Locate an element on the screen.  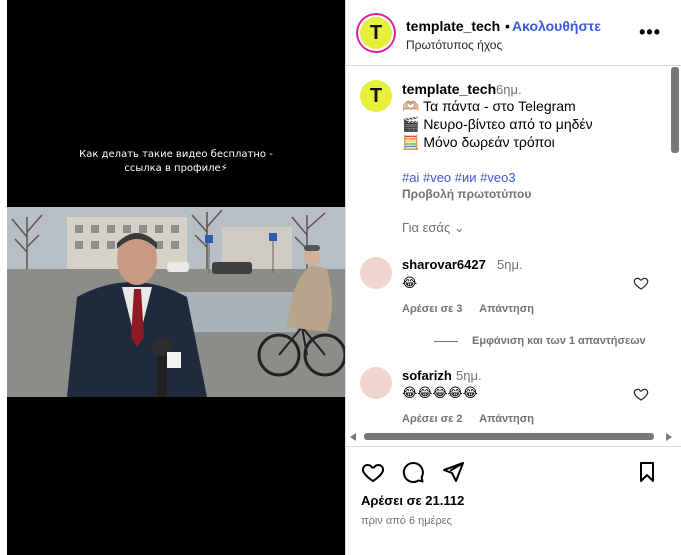
overlay-line-1: Как делать такие видео бесплатно - is located at coordinates (176, 154).